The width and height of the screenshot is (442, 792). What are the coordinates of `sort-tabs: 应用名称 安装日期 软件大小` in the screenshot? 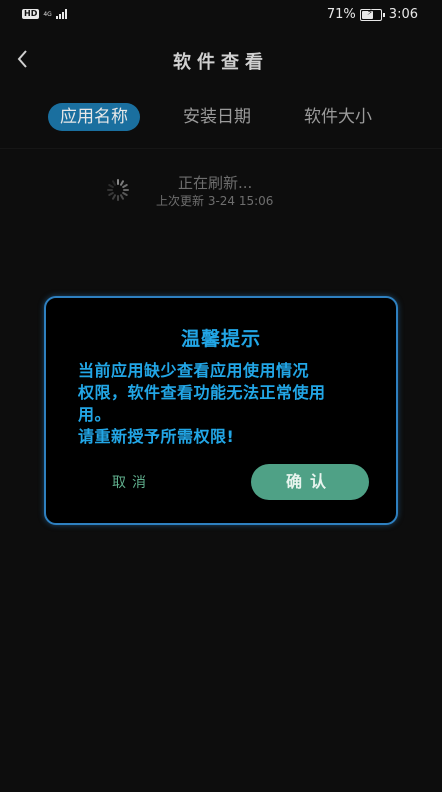 It's located at (221, 118).